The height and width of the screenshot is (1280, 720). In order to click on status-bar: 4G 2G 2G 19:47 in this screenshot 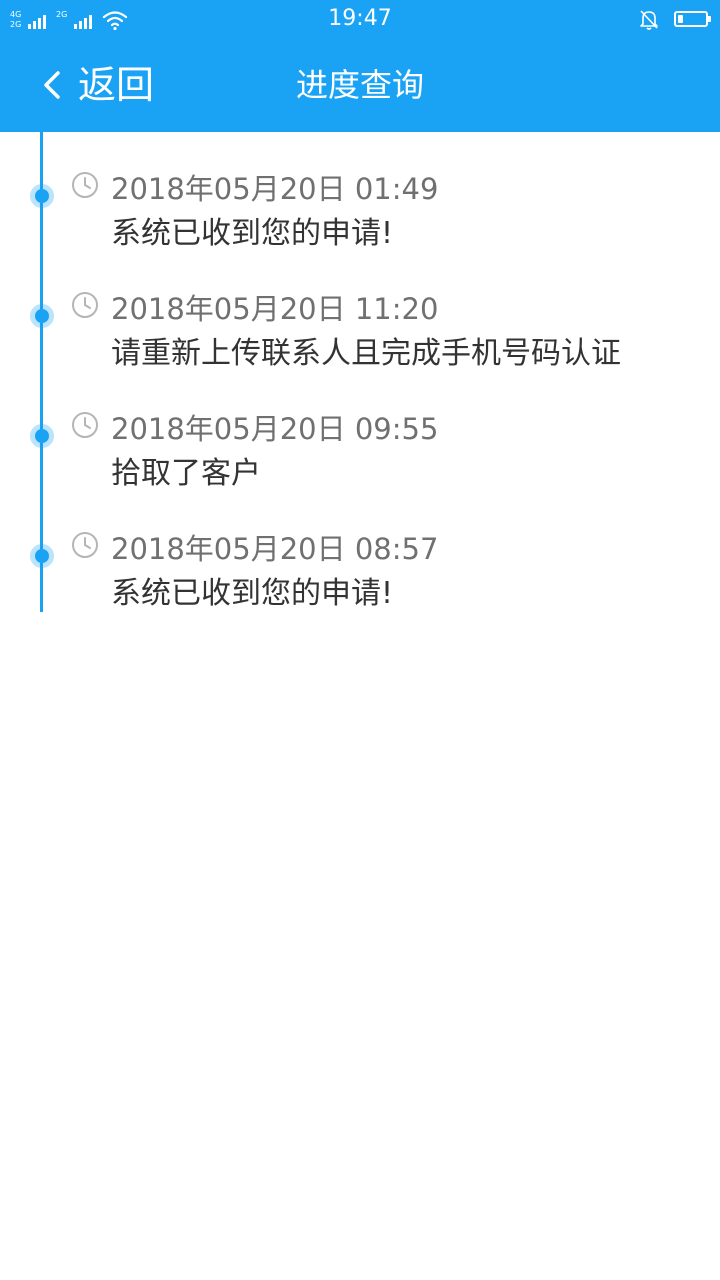, I will do `click(360, 19)`.